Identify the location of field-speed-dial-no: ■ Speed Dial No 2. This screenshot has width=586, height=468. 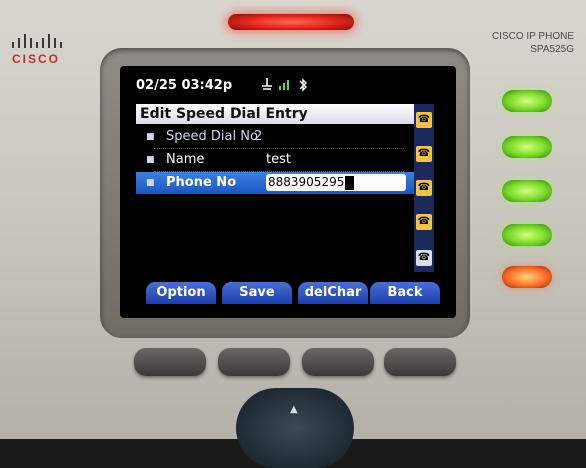
(277, 137).